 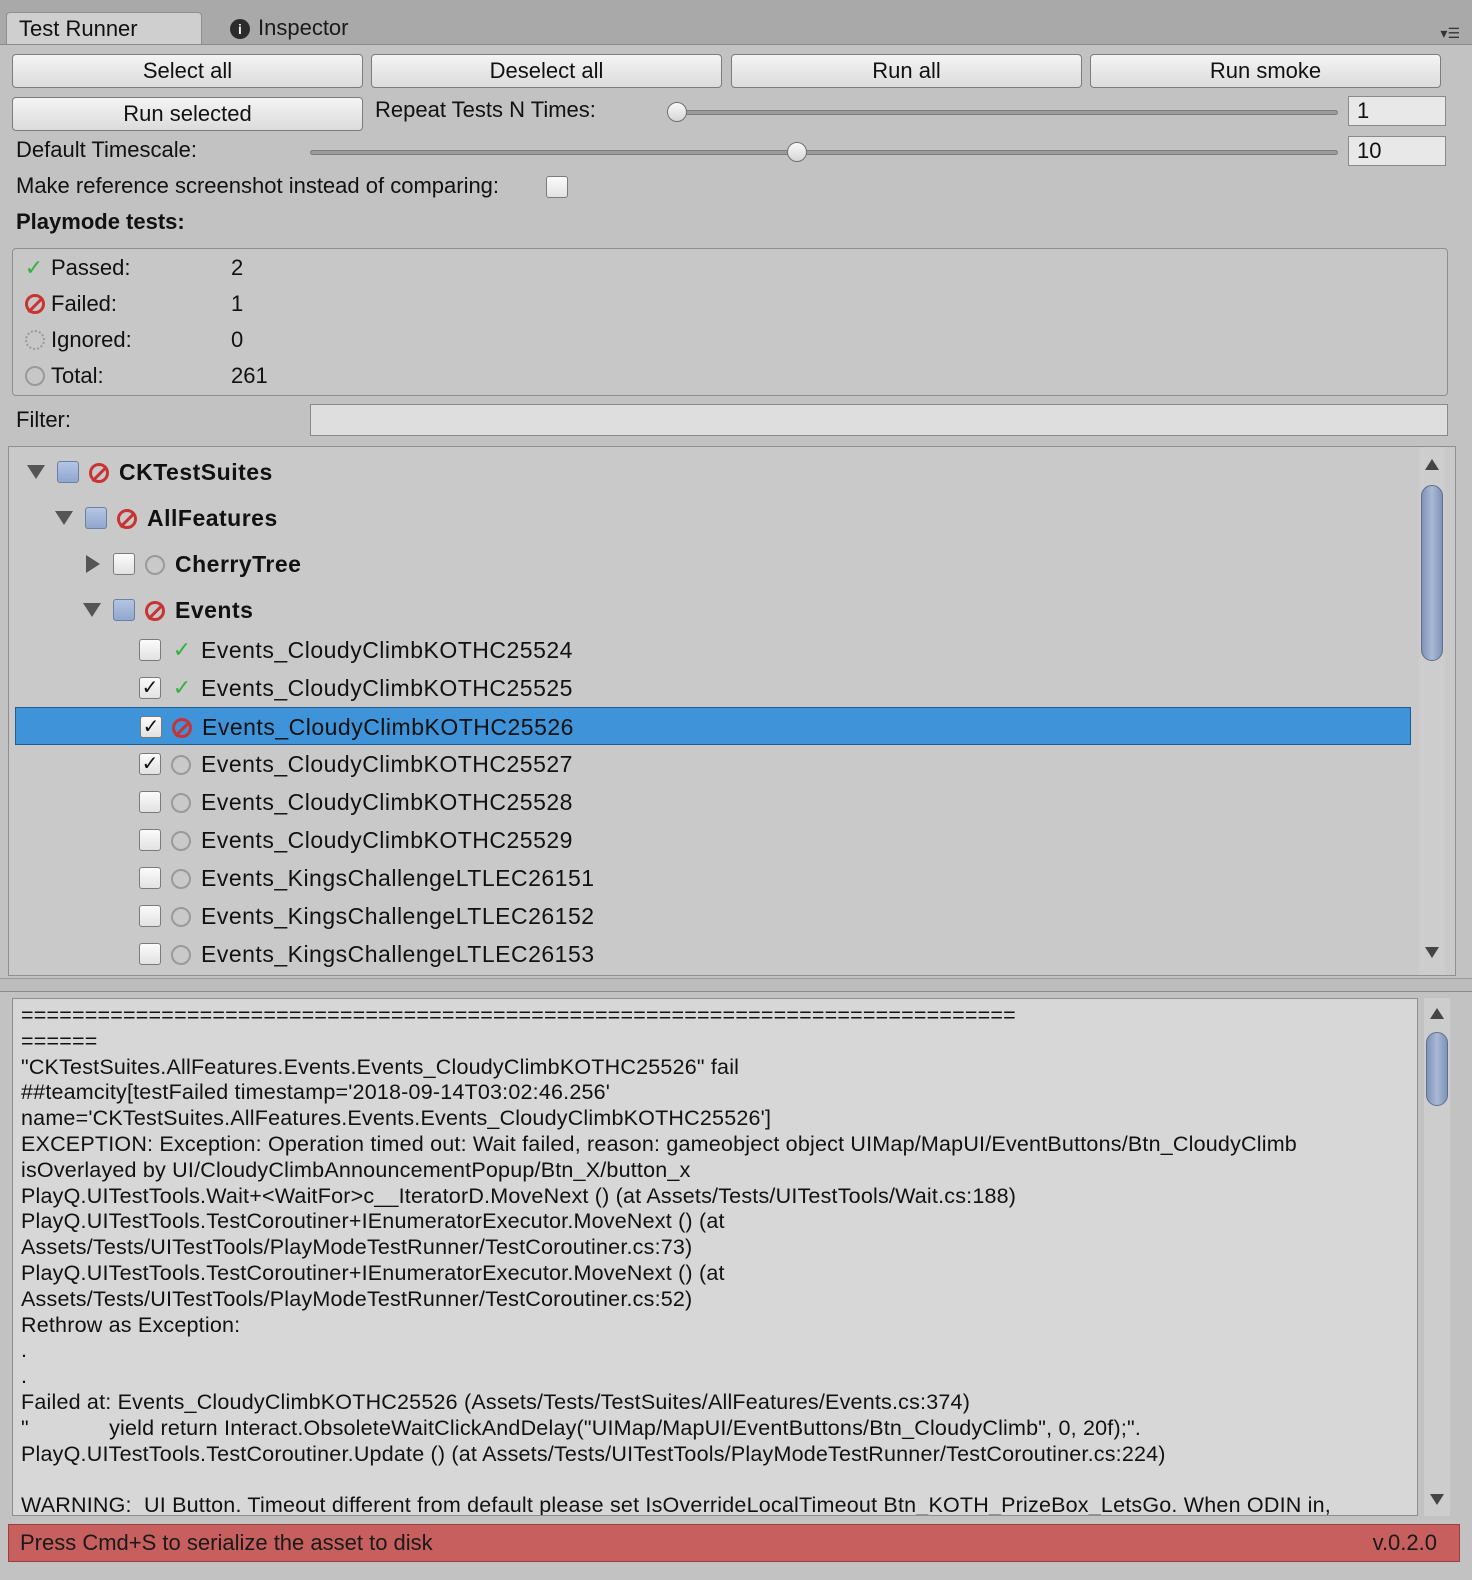 I want to click on ignored-icon, so click(x=35, y=340).